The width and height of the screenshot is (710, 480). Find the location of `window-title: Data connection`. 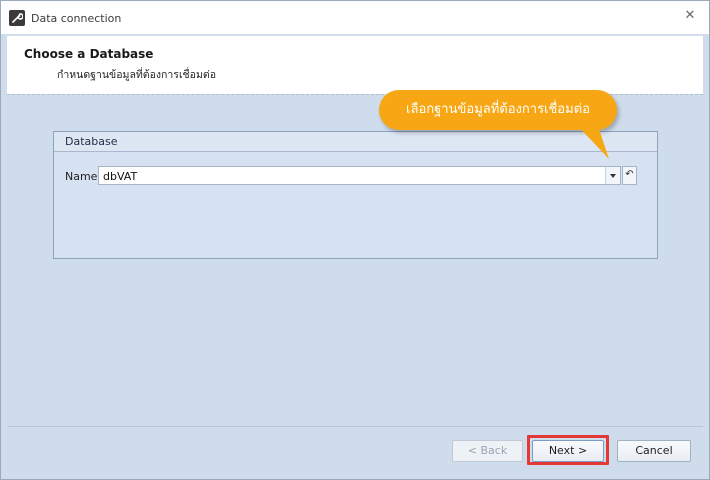

window-title: Data connection is located at coordinates (76, 18).